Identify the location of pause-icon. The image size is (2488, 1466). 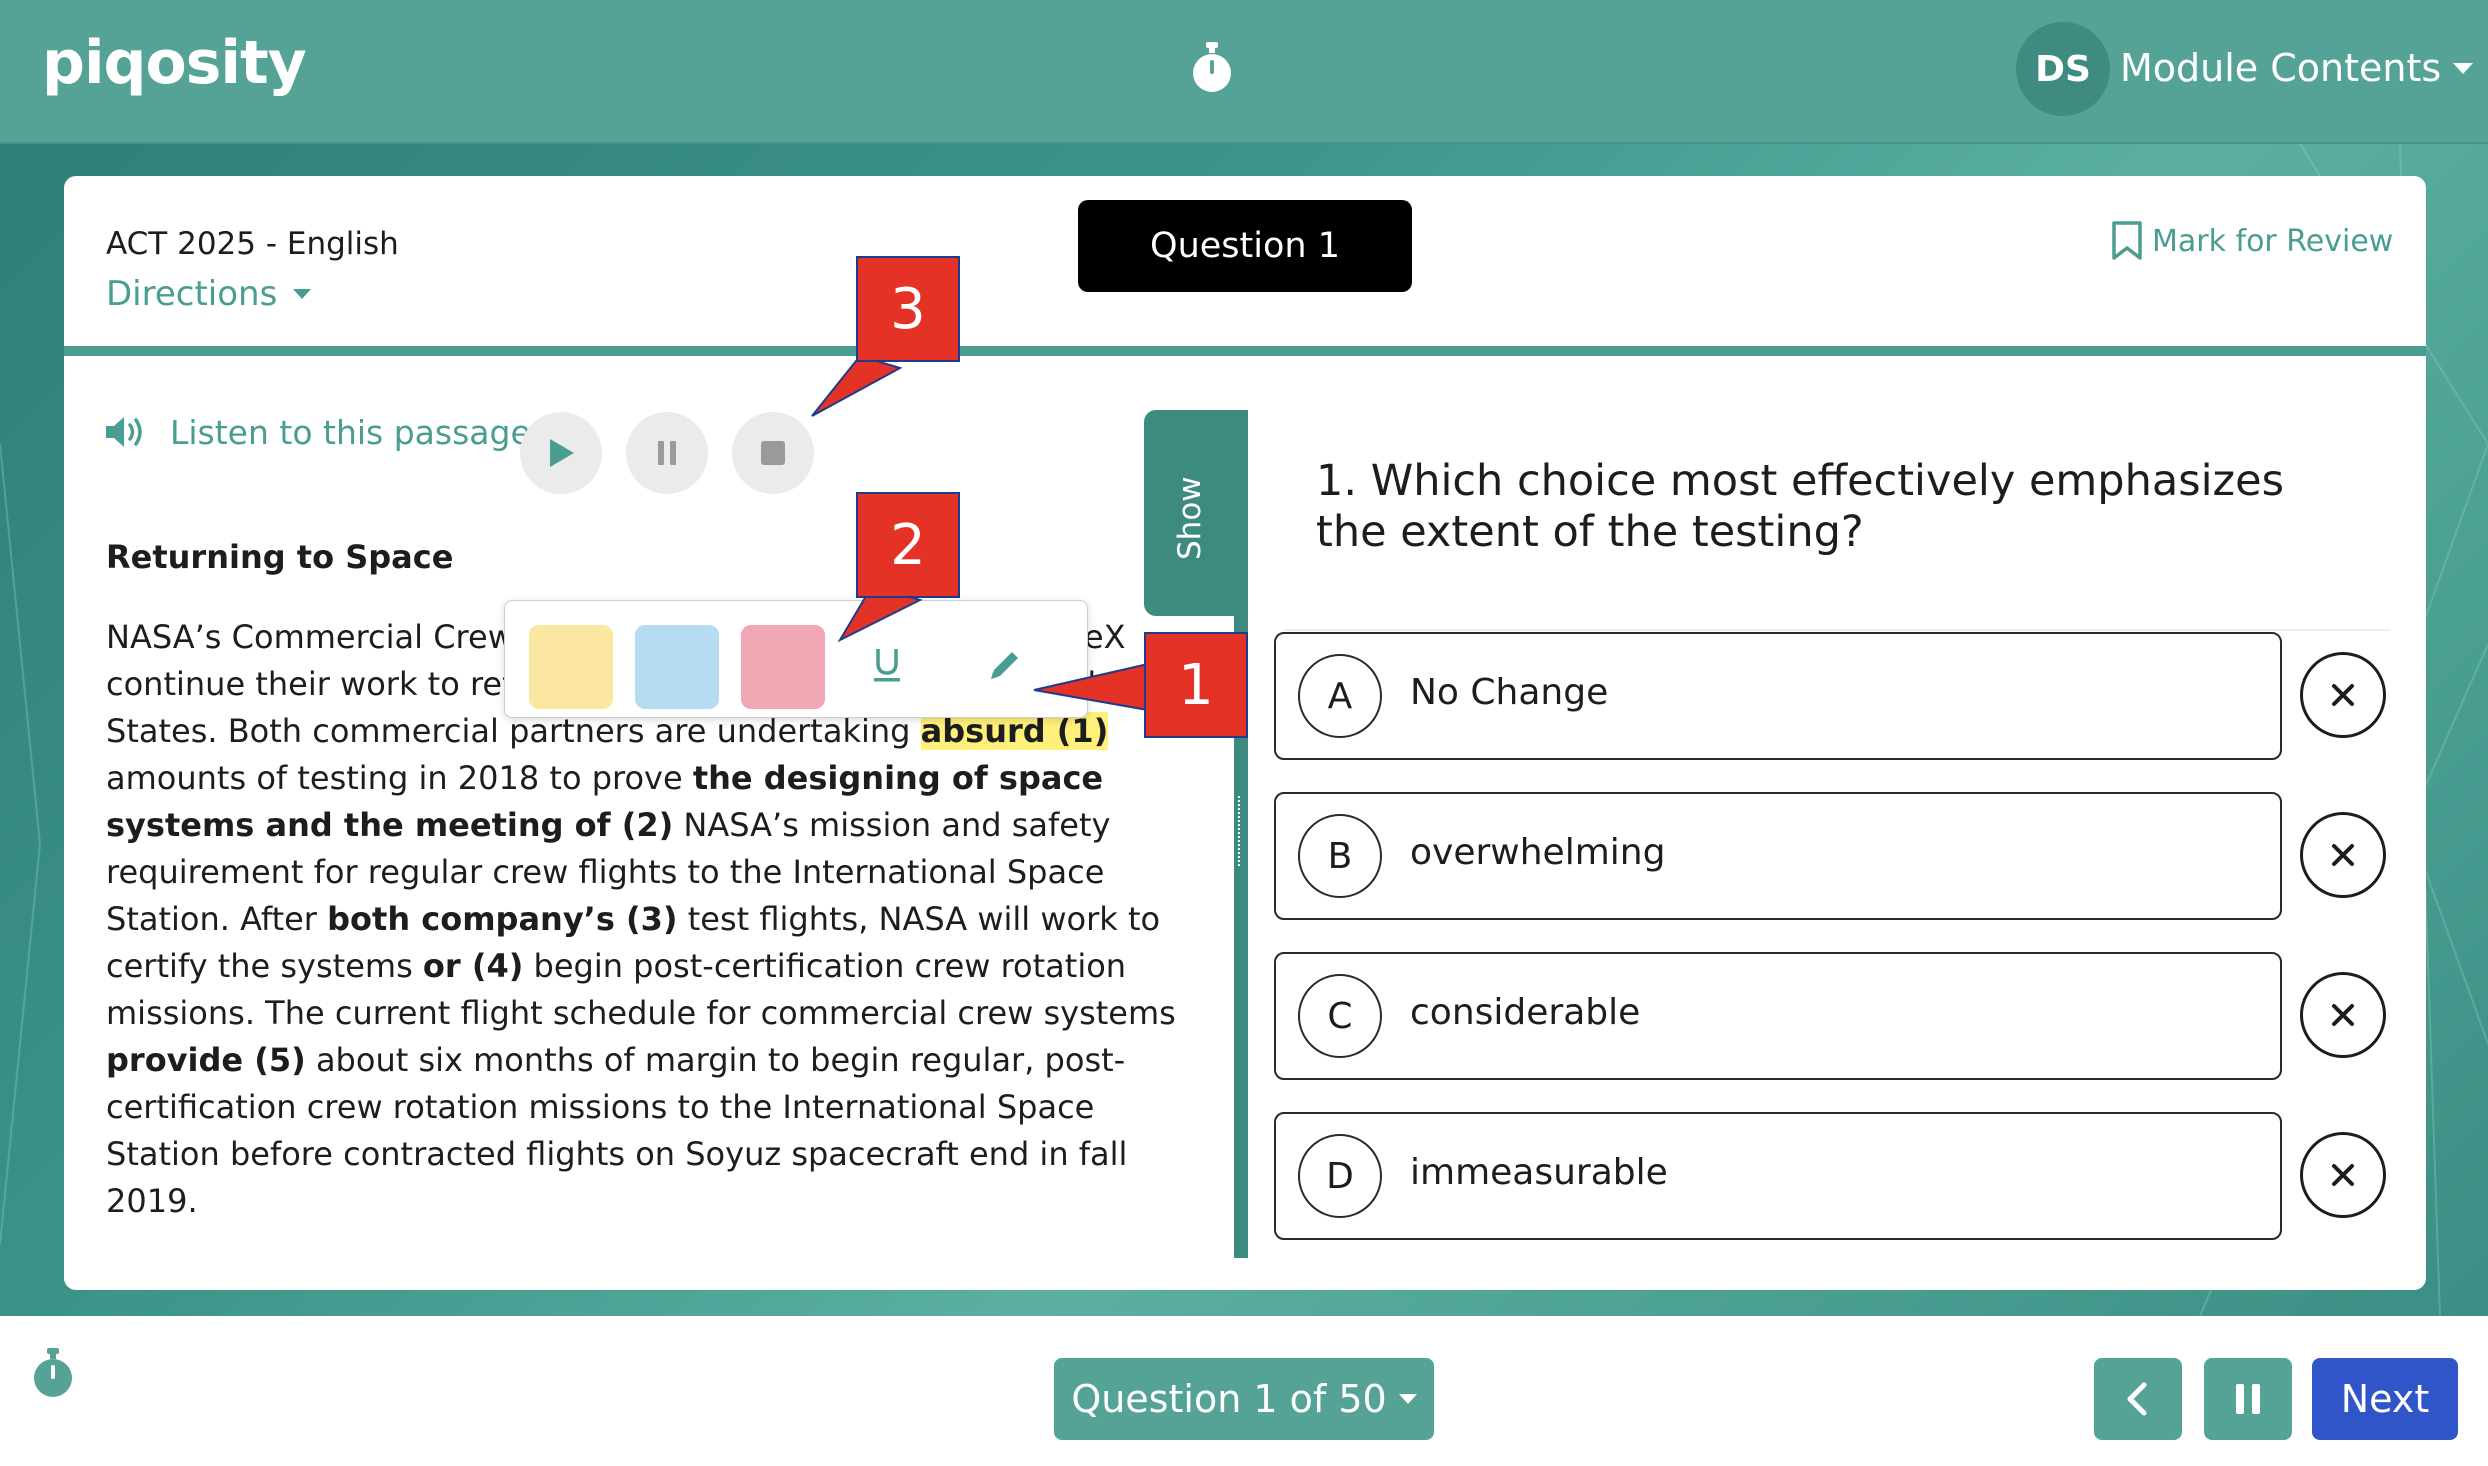
(2248, 1399).